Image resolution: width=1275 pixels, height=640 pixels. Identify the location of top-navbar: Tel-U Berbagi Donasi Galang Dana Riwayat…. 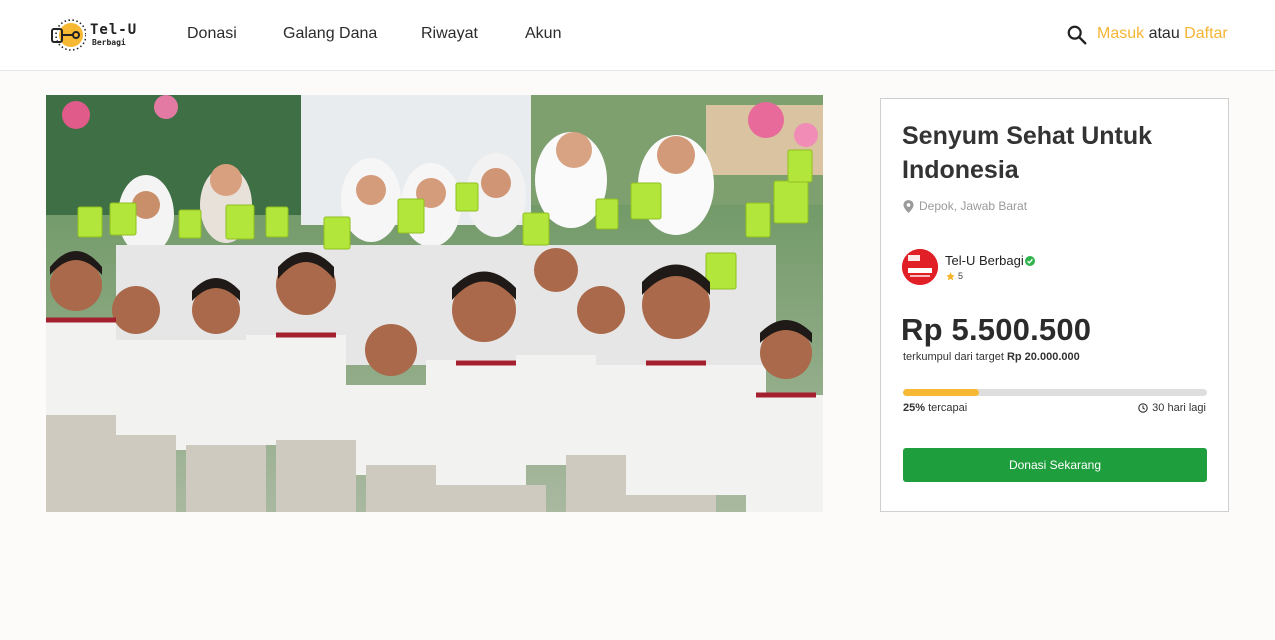
(637, 35).